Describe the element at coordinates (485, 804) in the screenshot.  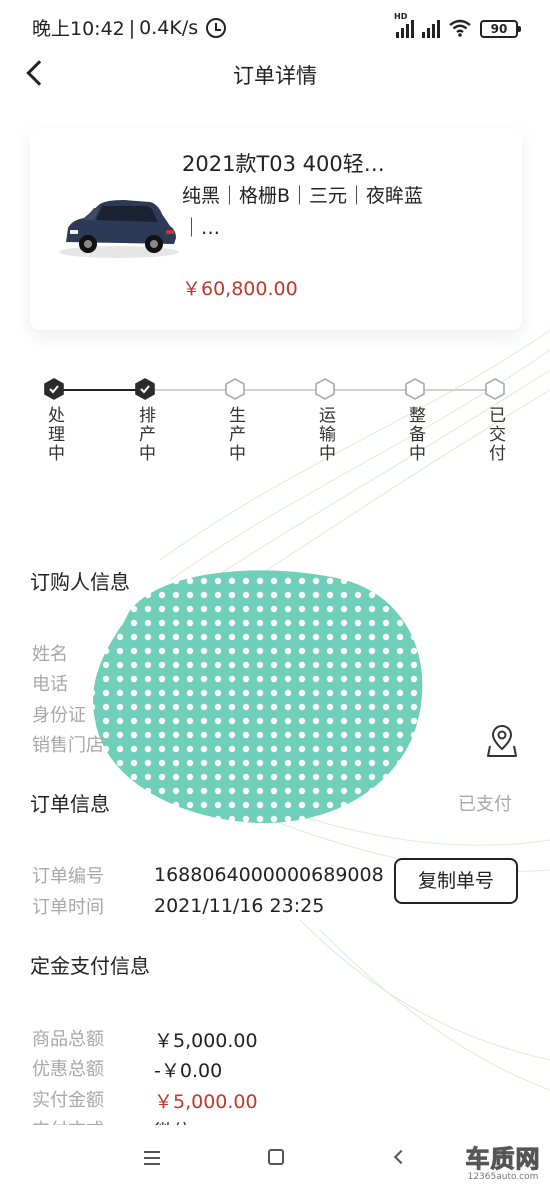
I see `payment-status: 已支付` at that location.